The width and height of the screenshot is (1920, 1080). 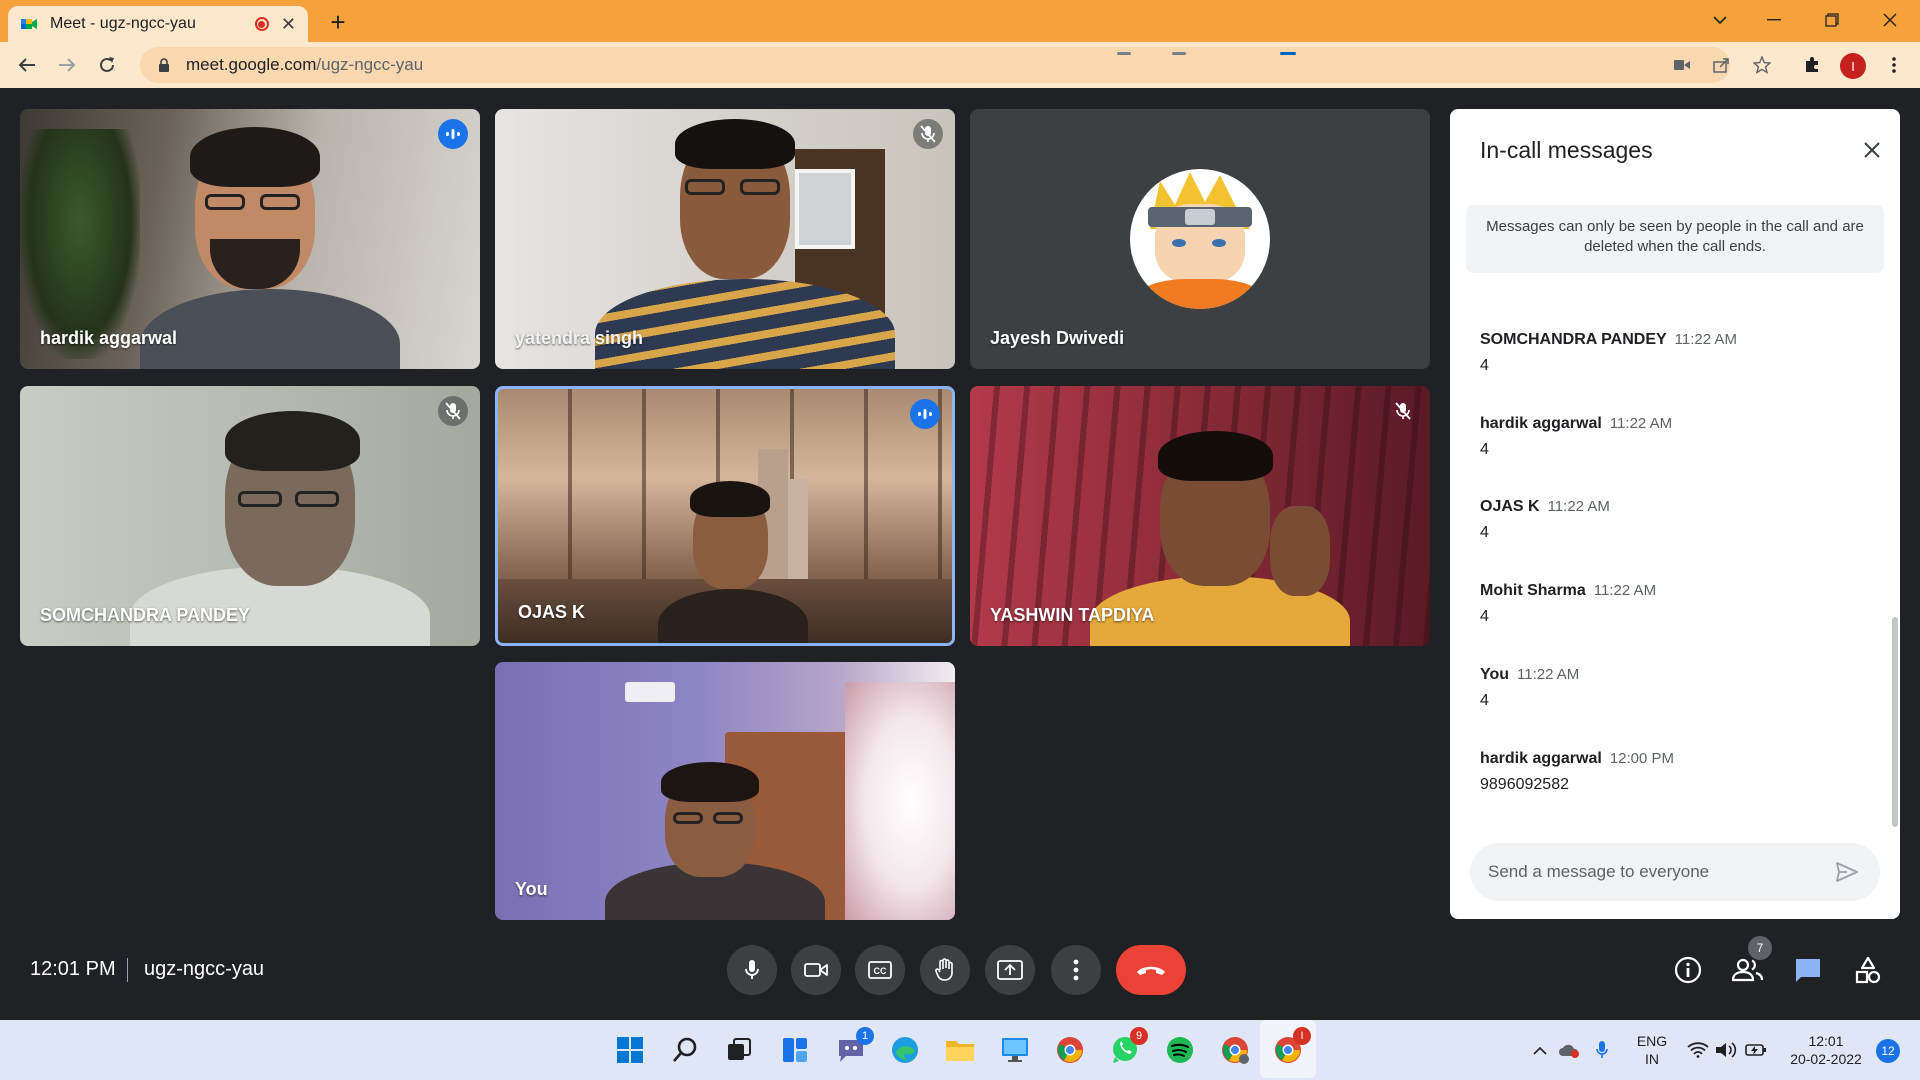 I want to click on chrome-profile-icon, so click(x=1235, y=1050).